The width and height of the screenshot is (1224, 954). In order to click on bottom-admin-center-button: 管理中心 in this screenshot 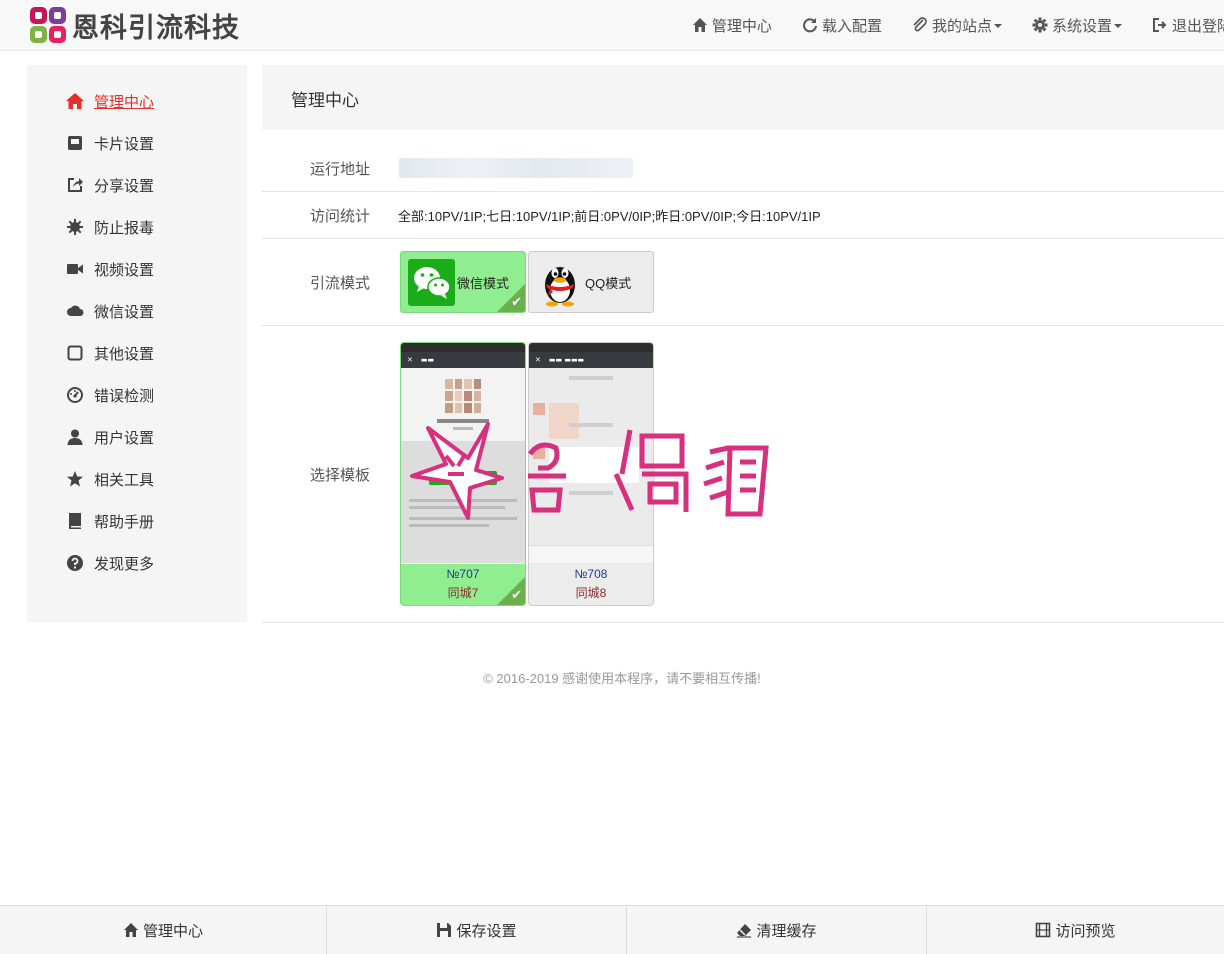, I will do `click(163, 930)`.